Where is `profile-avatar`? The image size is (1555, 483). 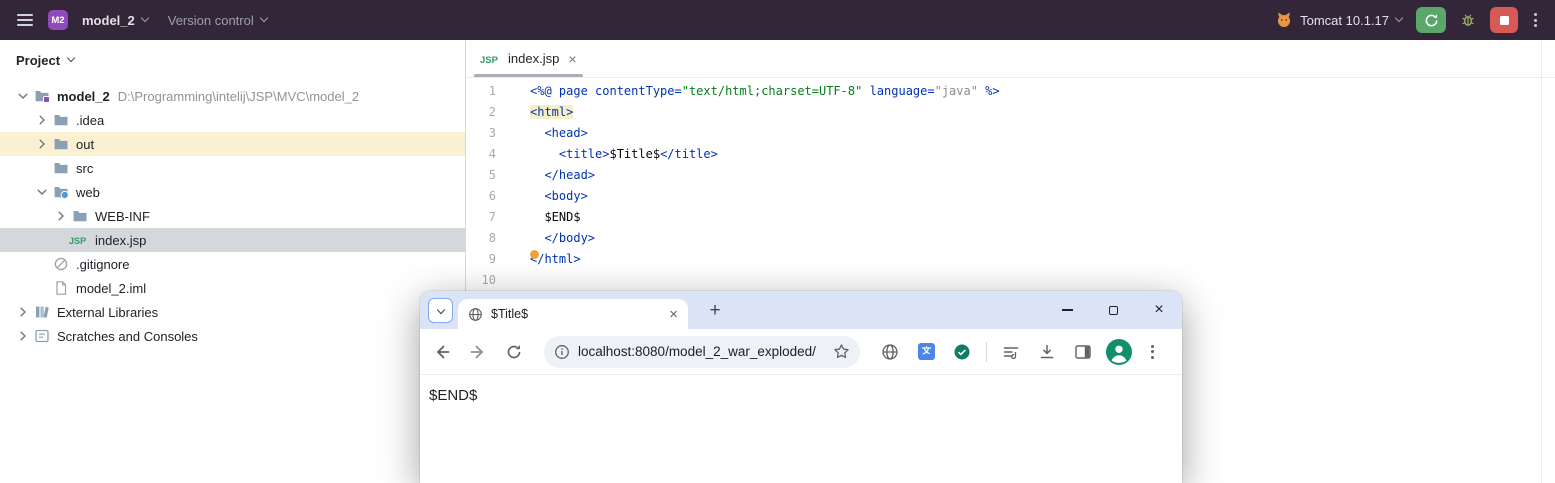 profile-avatar is located at coordinates (1119, 352).